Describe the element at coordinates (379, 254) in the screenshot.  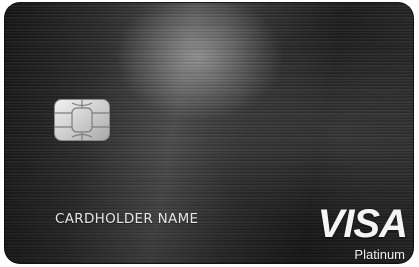
I see `card-tier-label: Platinum` at that location.